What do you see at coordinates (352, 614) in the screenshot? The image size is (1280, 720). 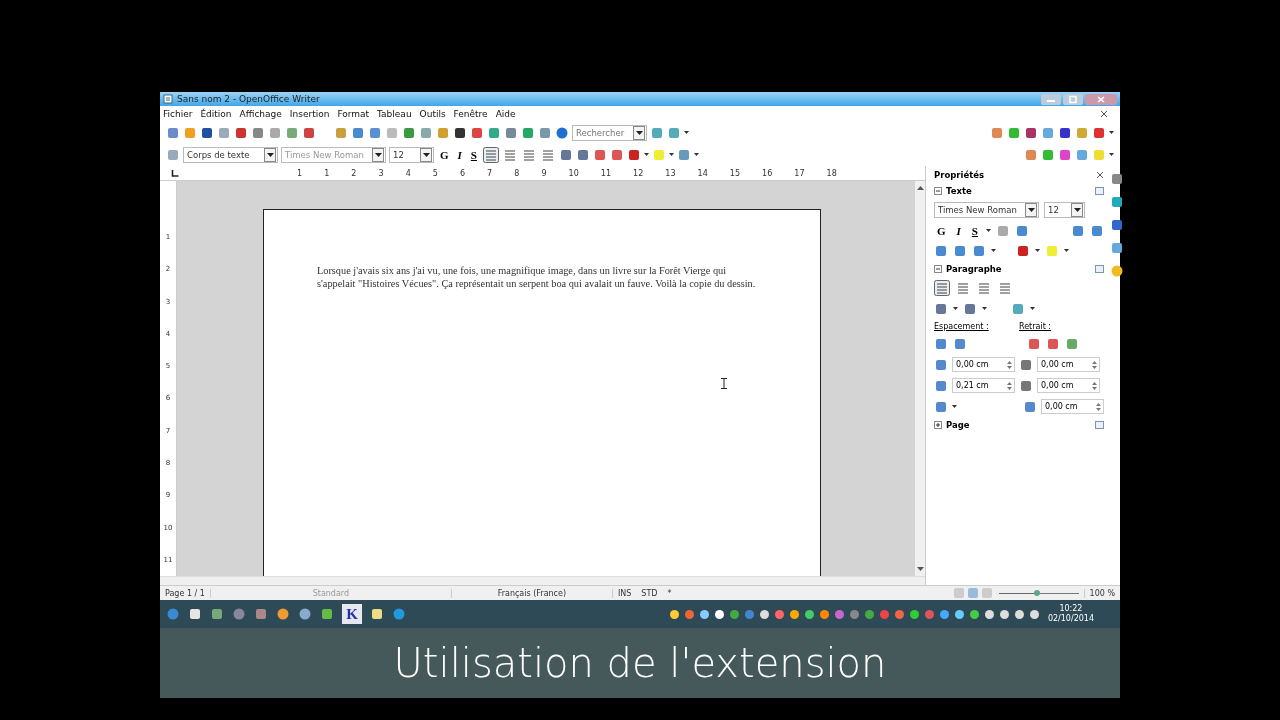 I see `taskbar-app: K` at bounding box center [352, 614].